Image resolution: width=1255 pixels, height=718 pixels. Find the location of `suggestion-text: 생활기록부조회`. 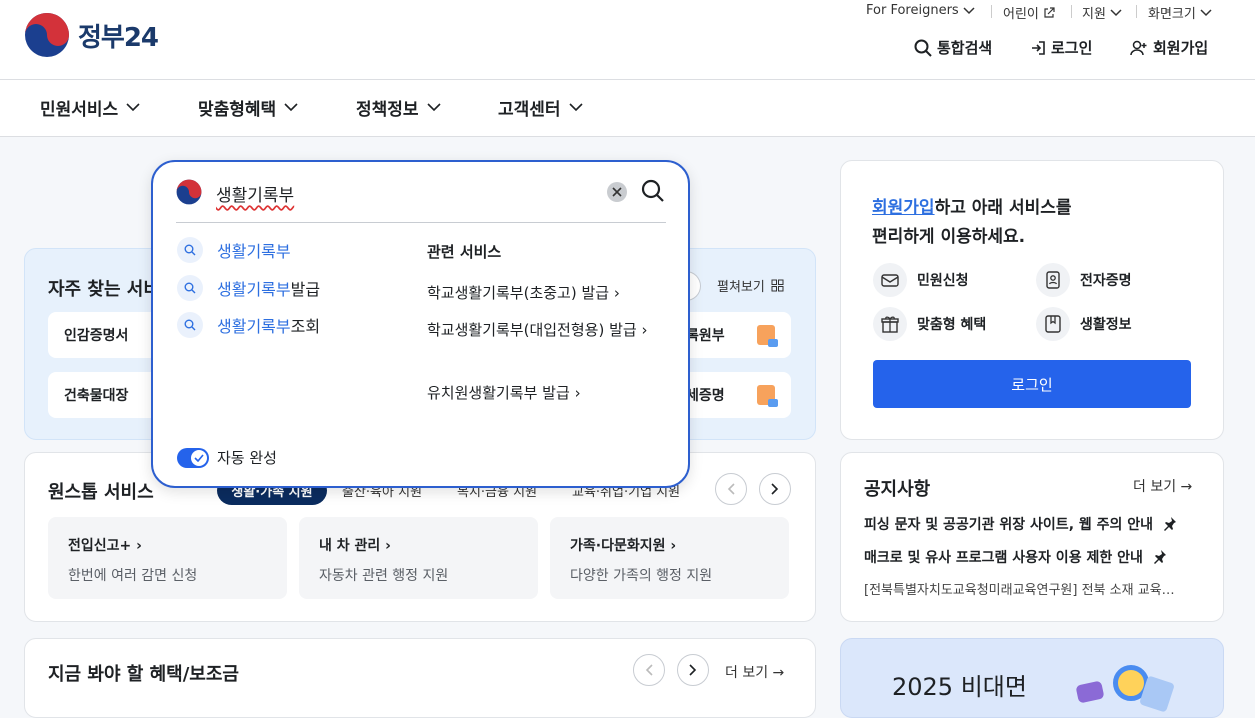

suggestion-text: 생활기록부조회 is located at coordinates (269, 326).